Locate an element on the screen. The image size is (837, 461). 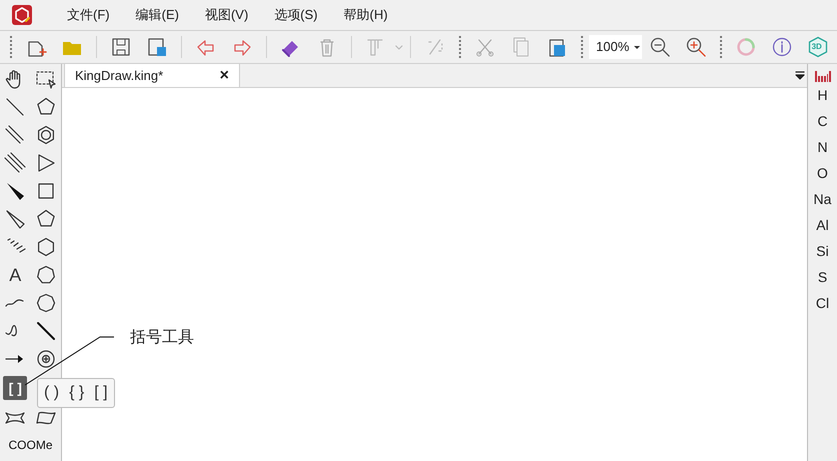
zoom-out-icon is located at coordinates (660, 47).